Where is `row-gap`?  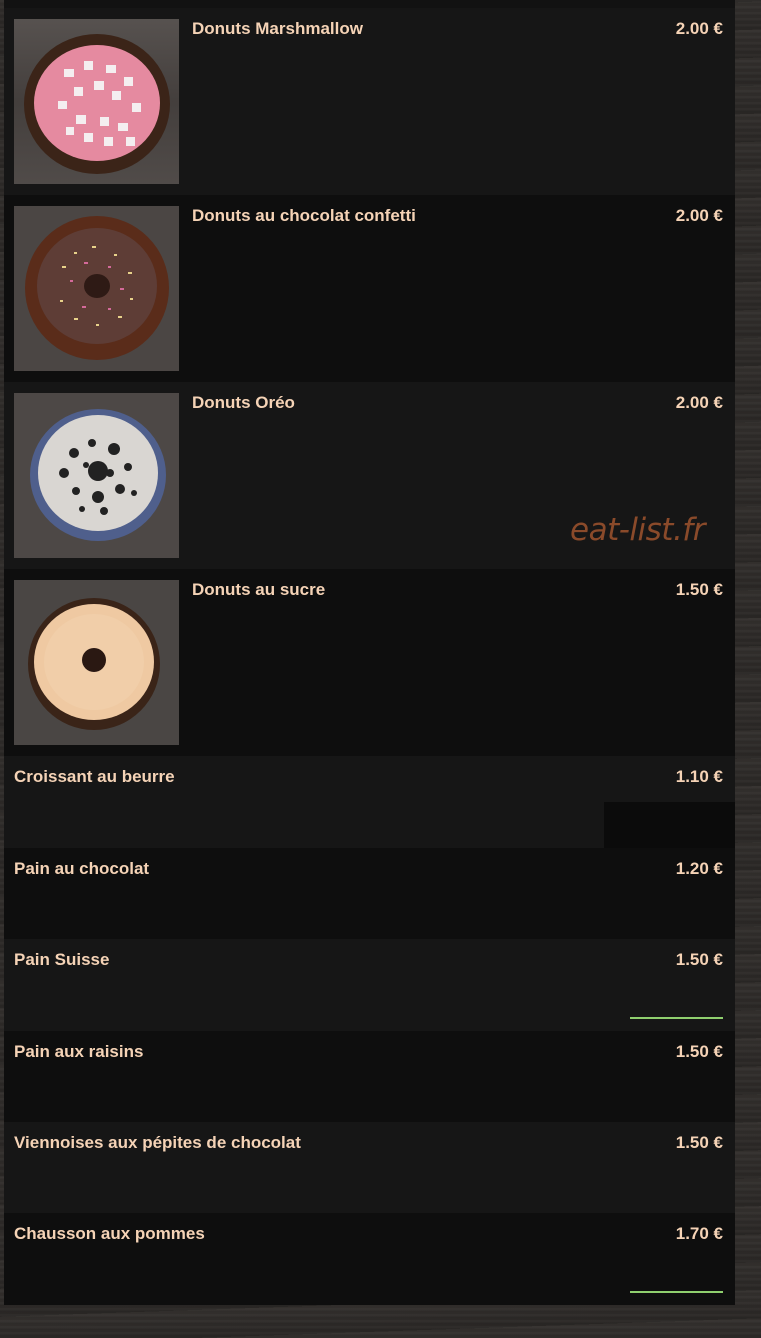
row-gap is located at coordinates (669, 825).